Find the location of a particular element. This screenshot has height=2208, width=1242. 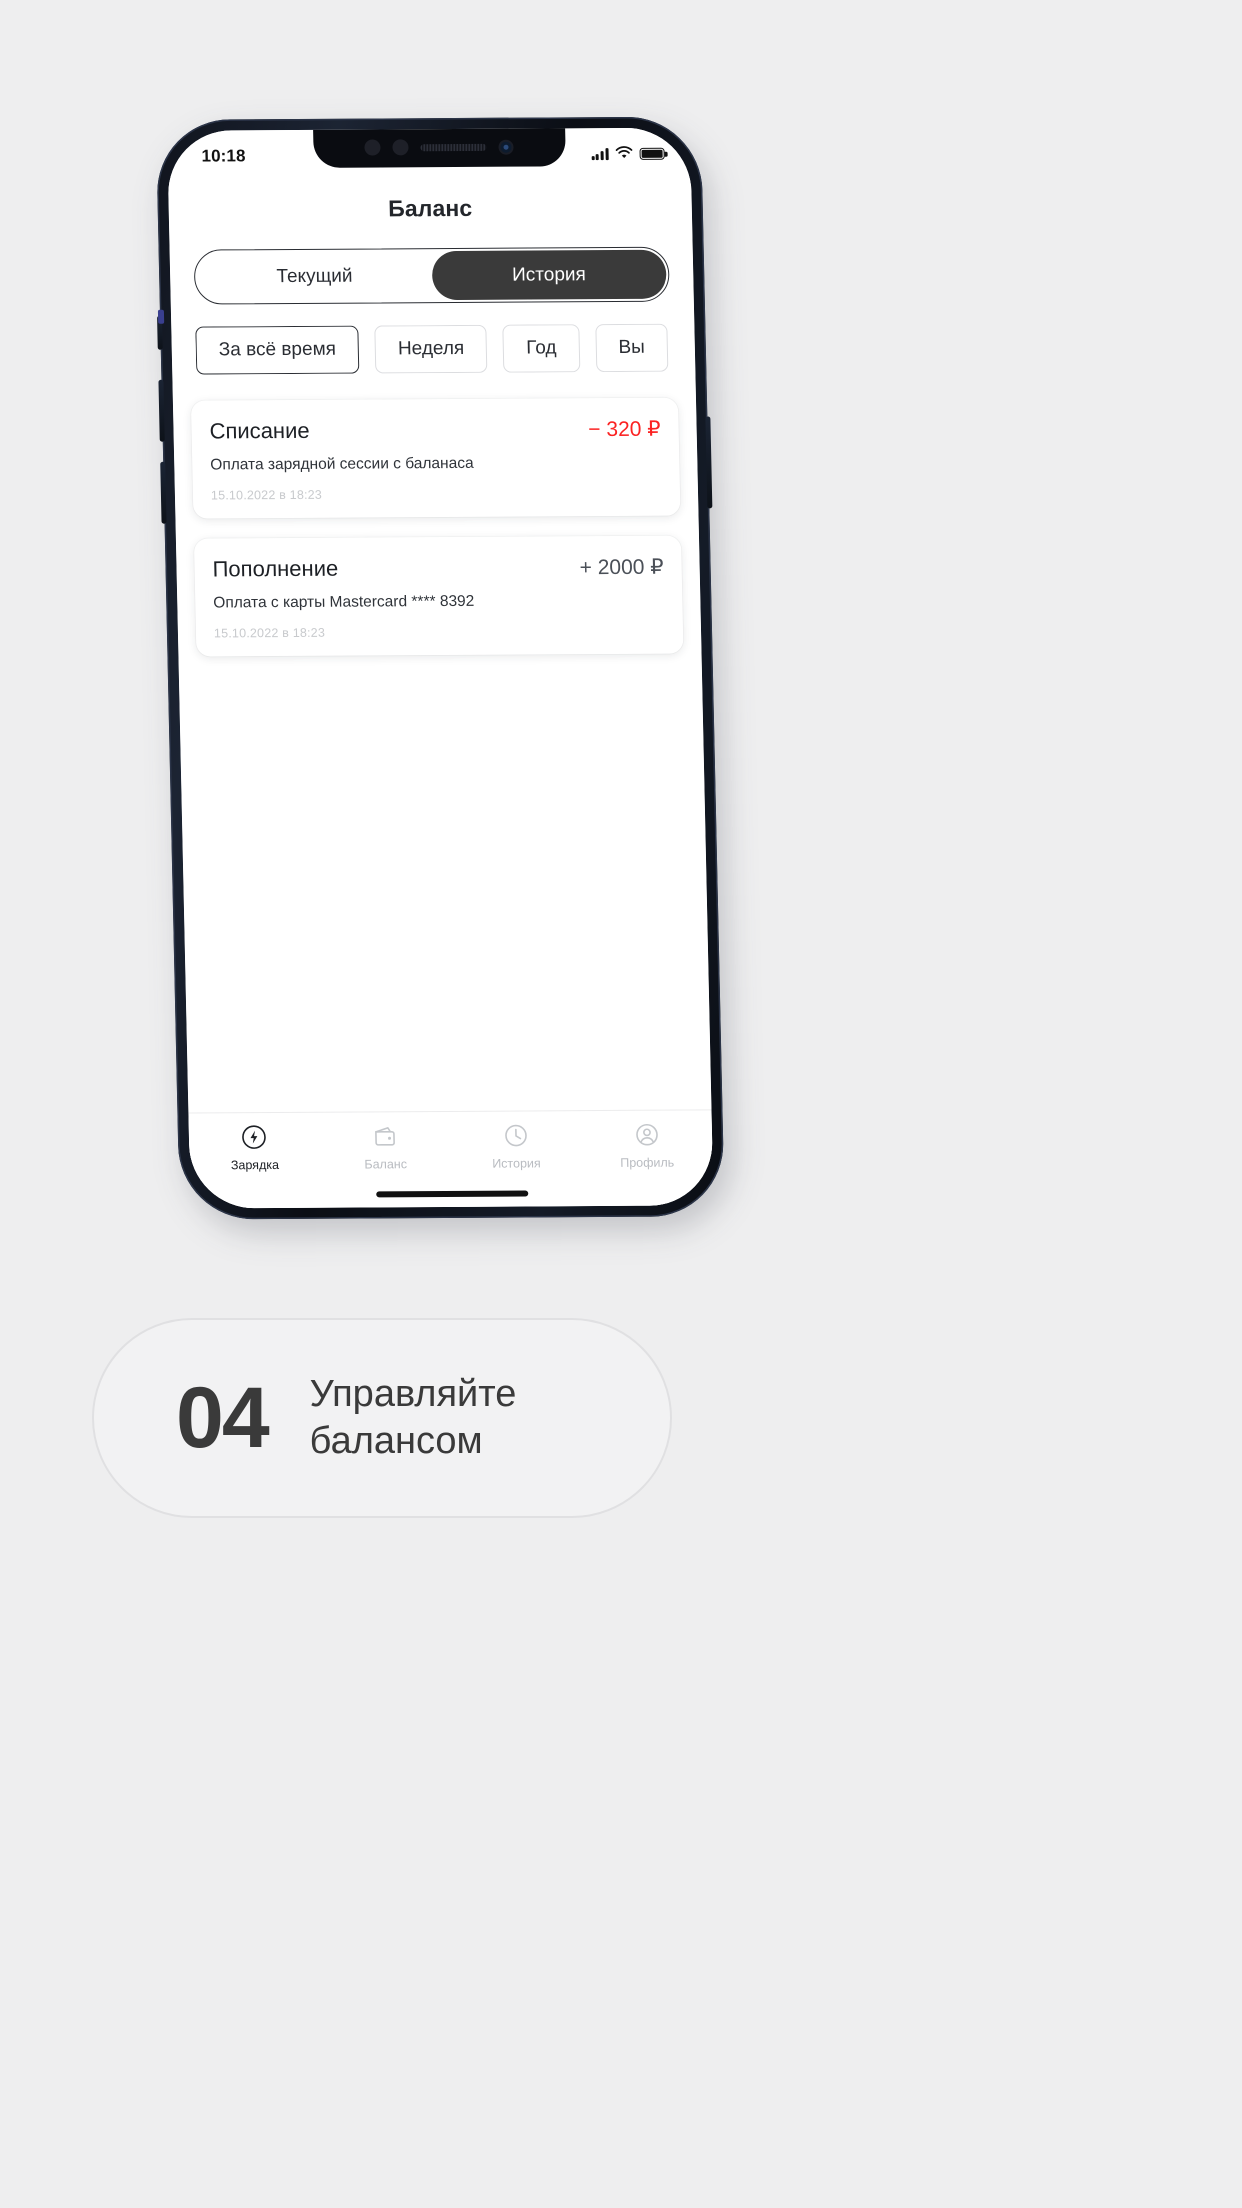

tab-history: История is located at coordinates (516, 1146).